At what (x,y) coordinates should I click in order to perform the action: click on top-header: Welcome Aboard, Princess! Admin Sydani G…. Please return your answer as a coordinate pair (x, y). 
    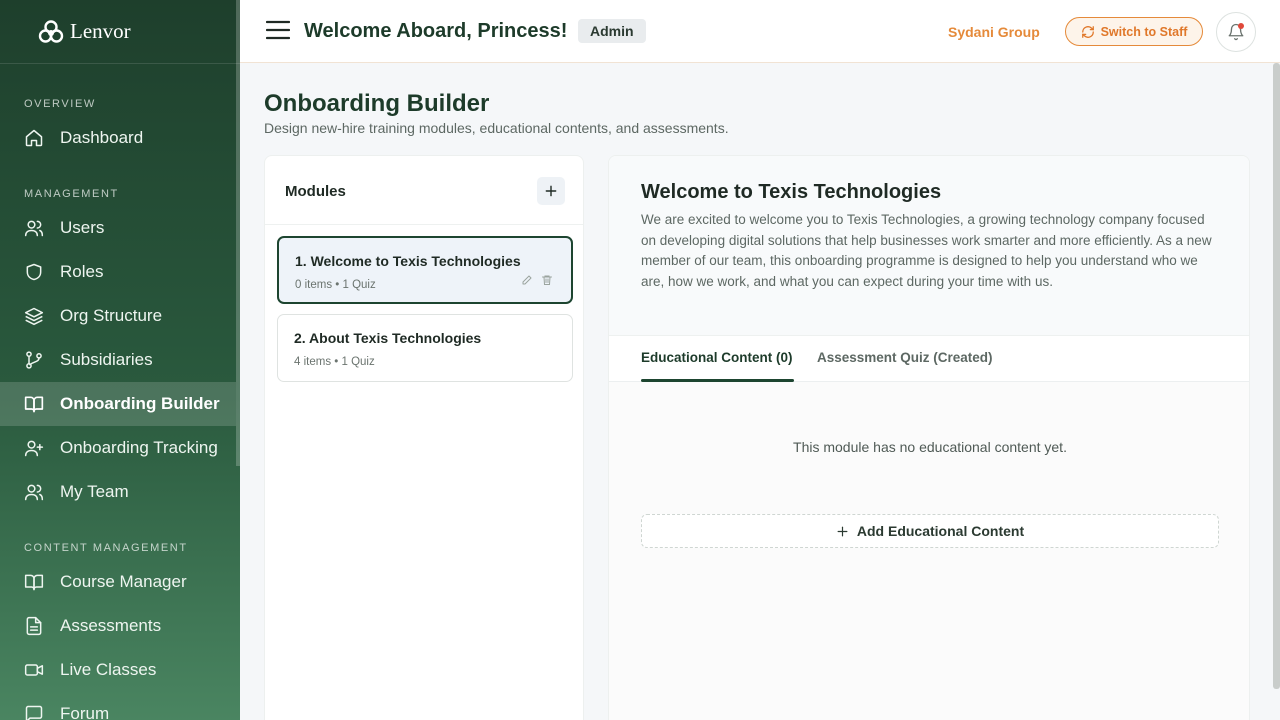
    Looking at the image, I should click on (760, 31).